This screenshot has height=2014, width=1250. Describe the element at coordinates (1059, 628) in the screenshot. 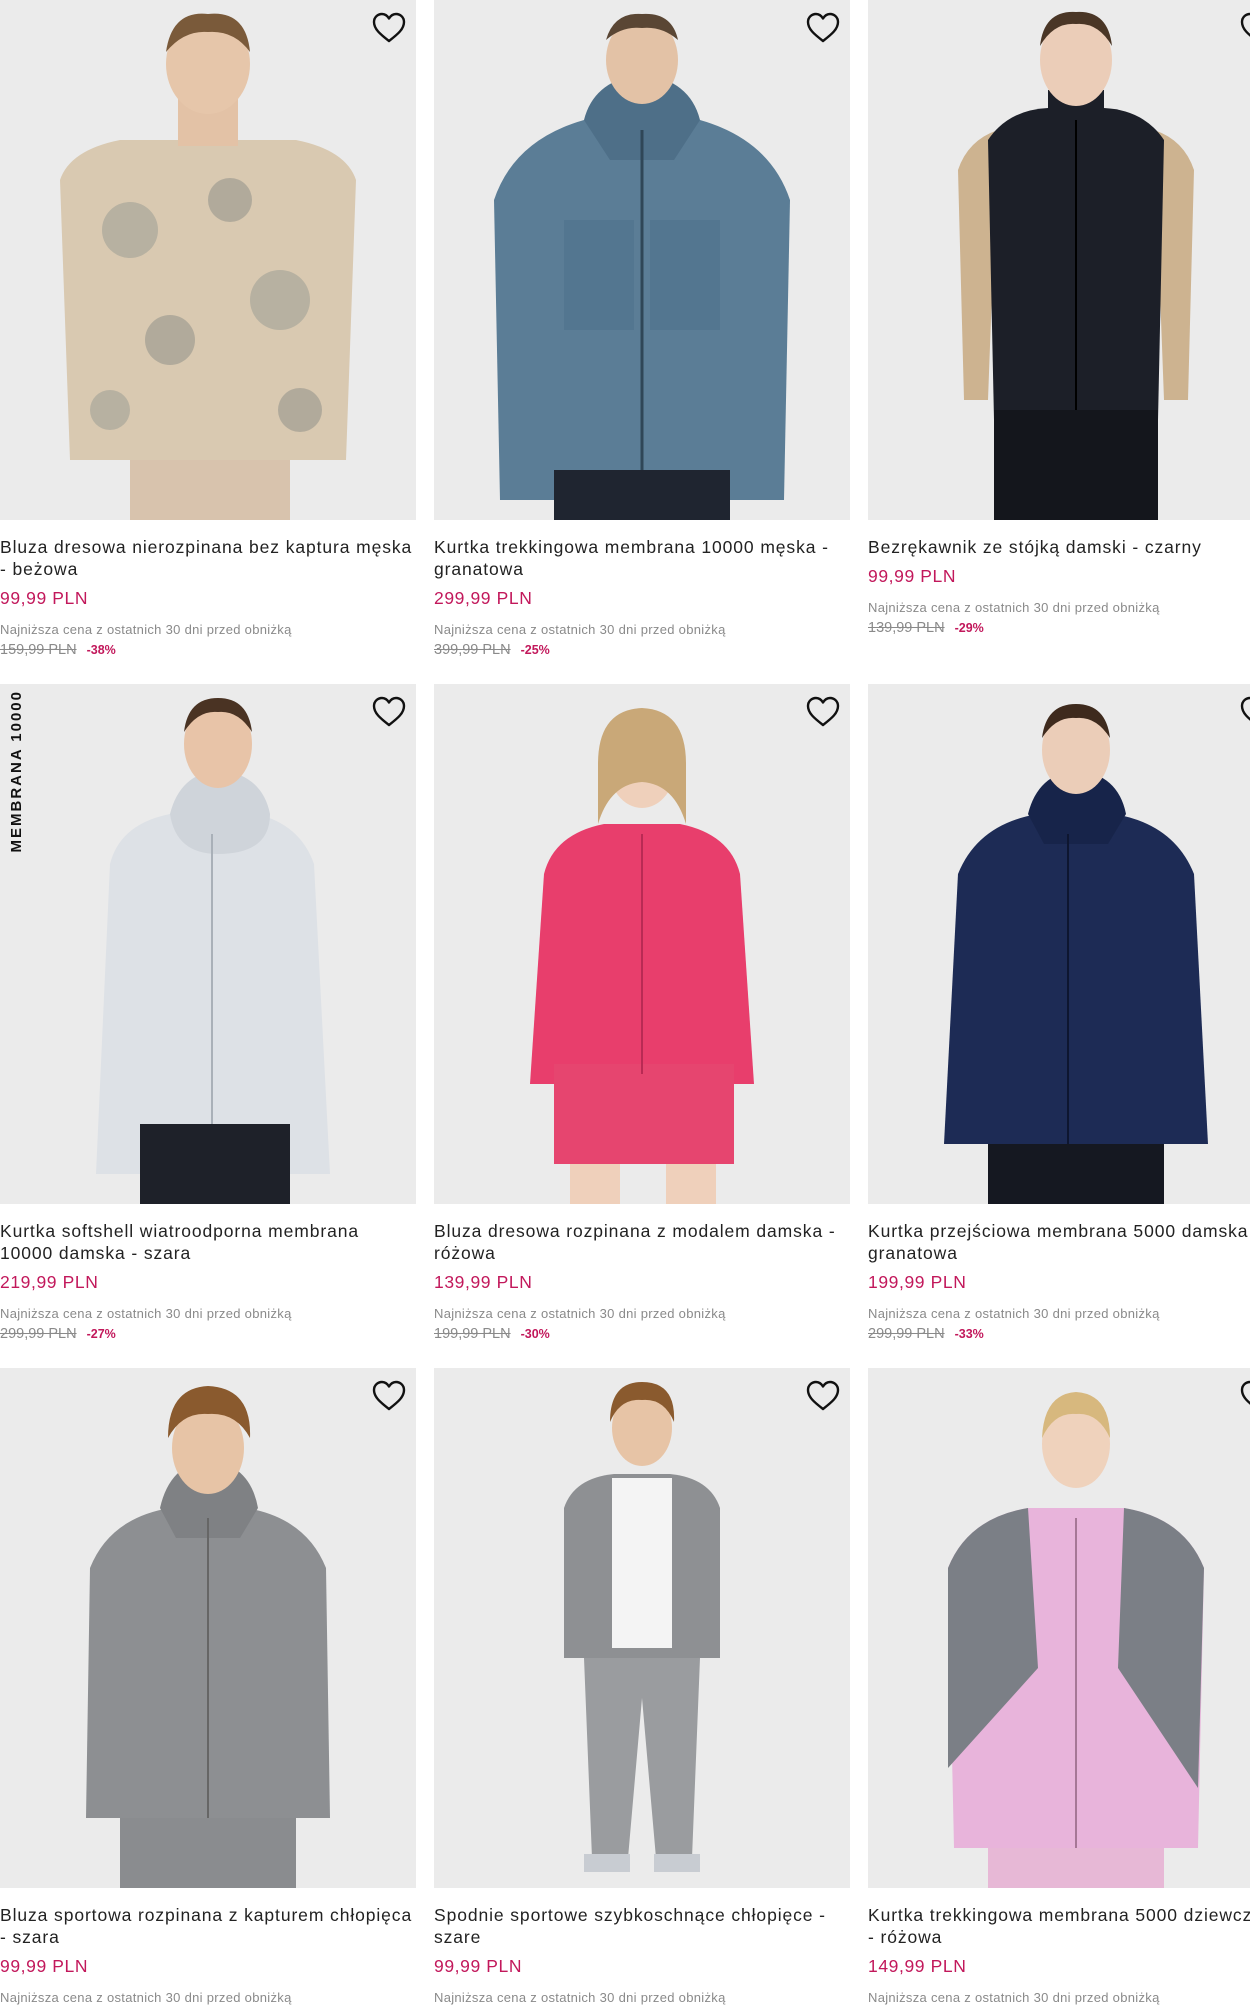

I see `old-price-row: 139,99 PLN -29%` at that location.